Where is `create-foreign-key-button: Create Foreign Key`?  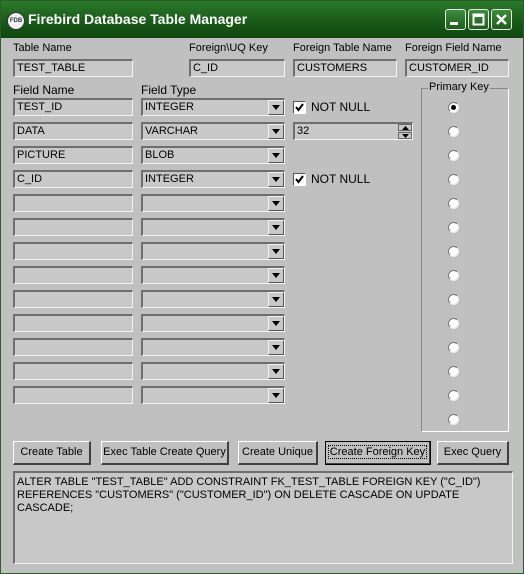 create-foreign-key-button: Create Foreign Key is located at coordinates (378, 453).